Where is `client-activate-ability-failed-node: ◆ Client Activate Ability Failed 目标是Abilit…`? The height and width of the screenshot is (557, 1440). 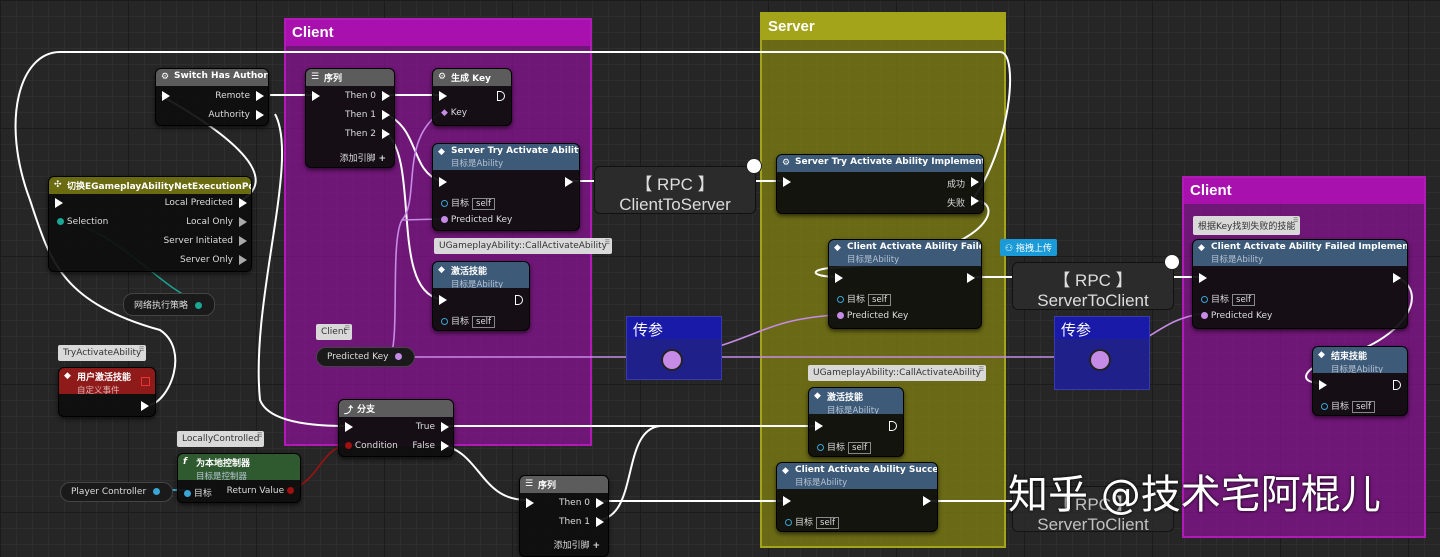 client-activate-ability-failed-node: ◆ Client Activate Ability Failed 目标是Abilit… is located at coordinates (905, 284).